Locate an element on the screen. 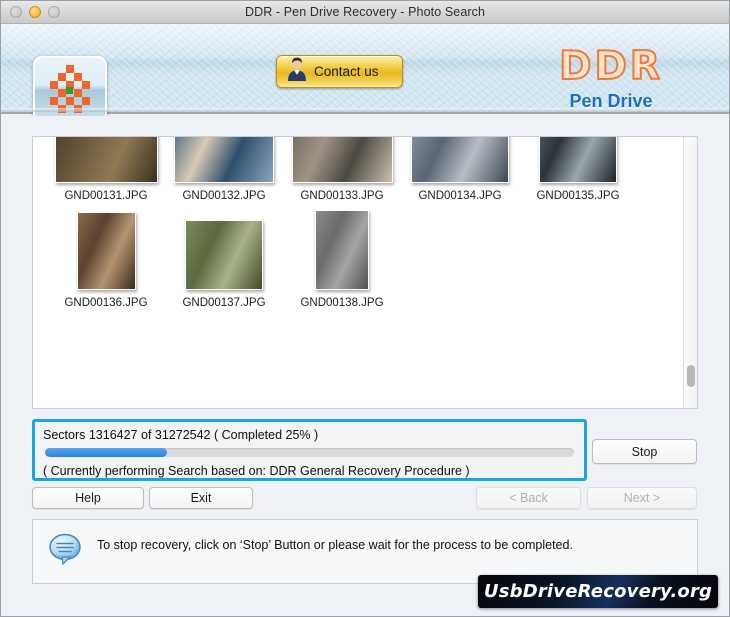 The height and width of the screenshot is (617, 730). thumbnail-filename: GND00135.JPG is located at coordinates (578, 196).